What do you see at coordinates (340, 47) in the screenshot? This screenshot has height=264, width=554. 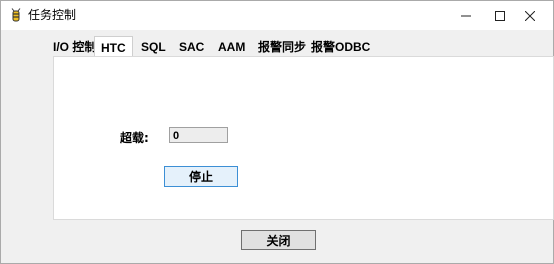 I see `tab-alarm-odbc: 报警ODBC` at bounding box center [340, 47].